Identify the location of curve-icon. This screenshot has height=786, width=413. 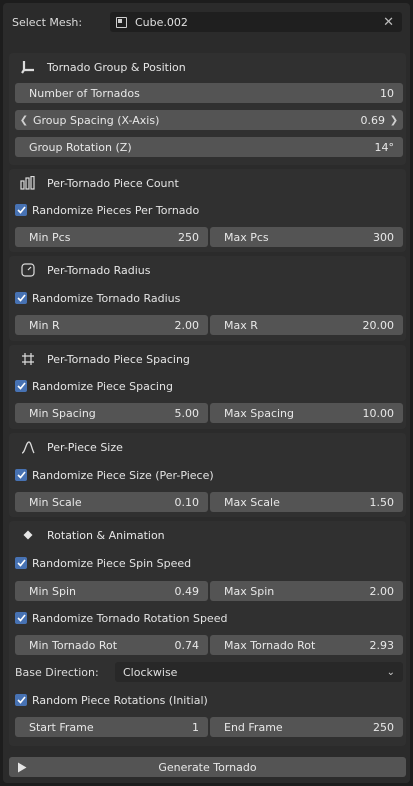
(28, 447).